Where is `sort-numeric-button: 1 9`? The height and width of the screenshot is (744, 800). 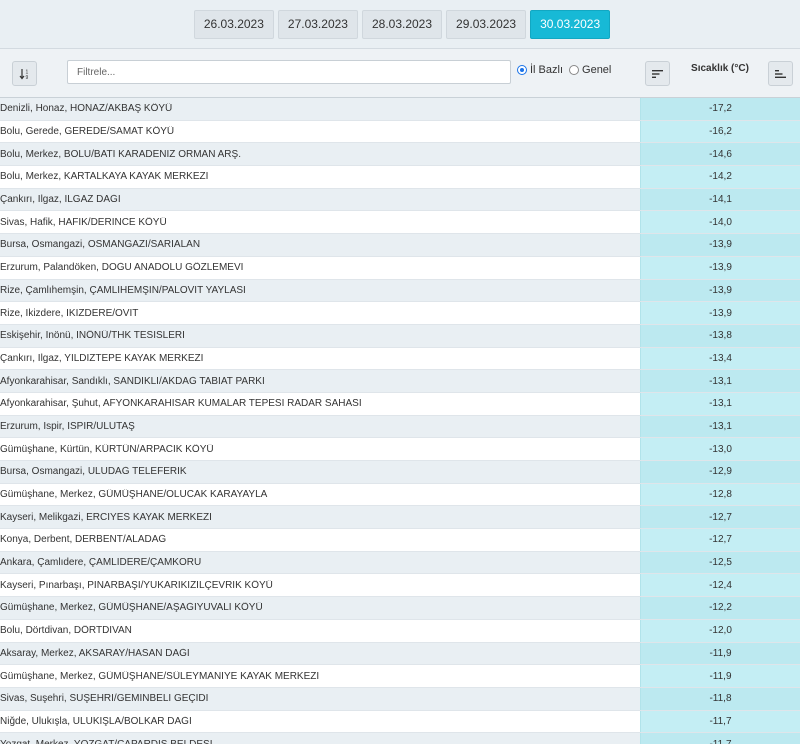 sort-numeric-button: 1 9 is located at coordinates (24, 73).